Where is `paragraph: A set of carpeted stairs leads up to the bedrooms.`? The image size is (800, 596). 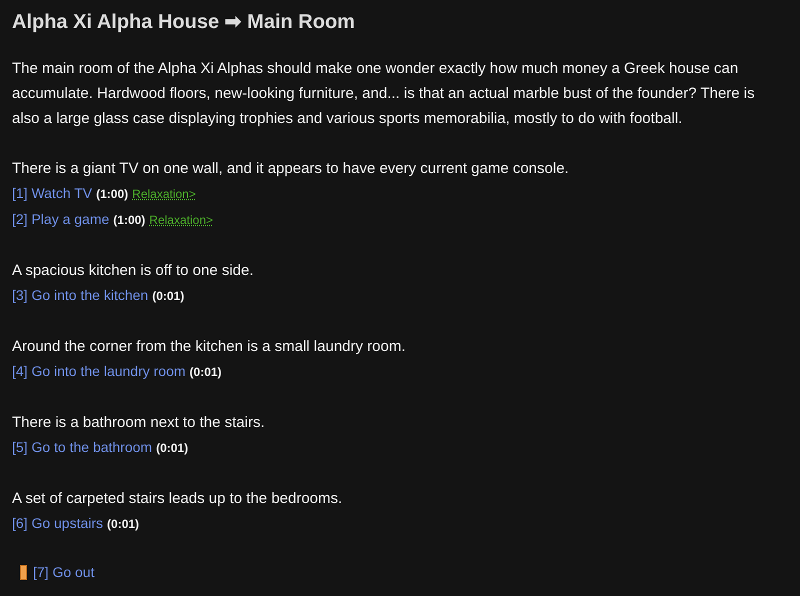 paragraph: A set of carpeted stairs leads up to the bedrooms. is located at coordinates (178, 499).